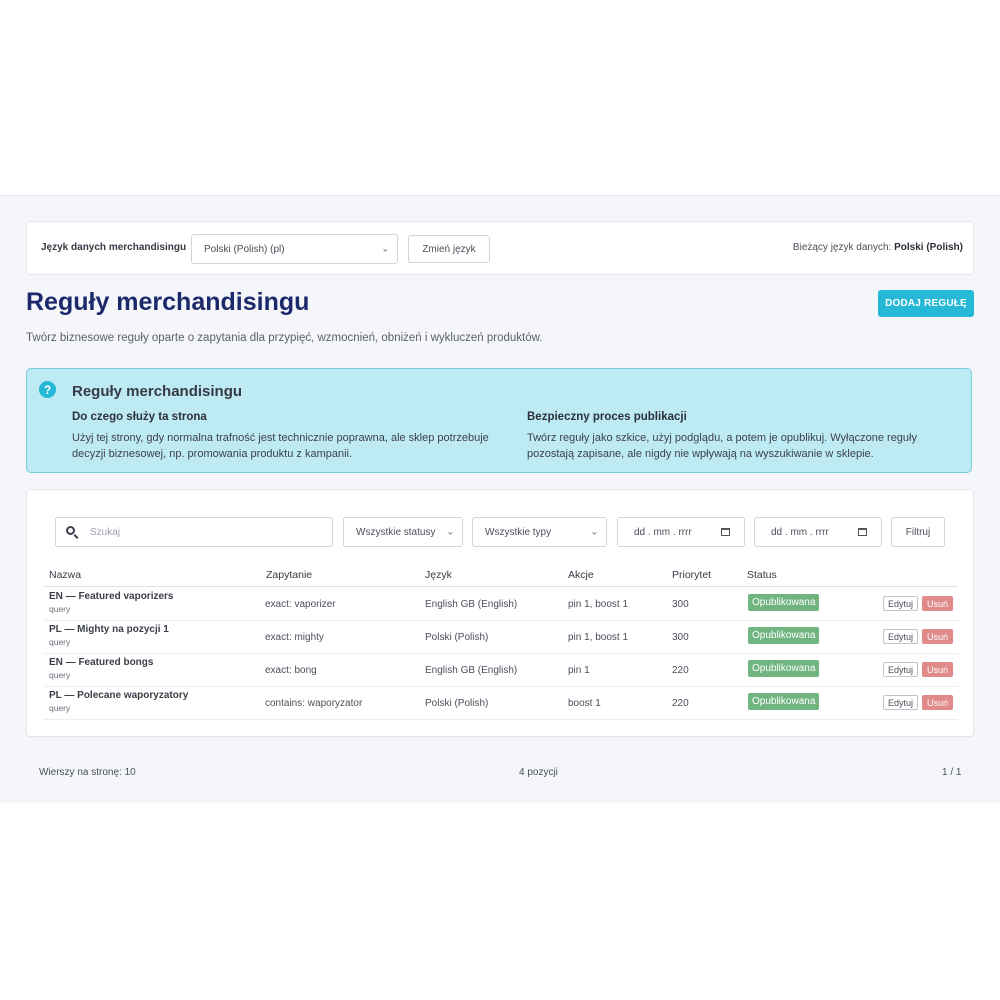  I want to click on date-to-input: dd . mm . rrrr, so click(818, 532).